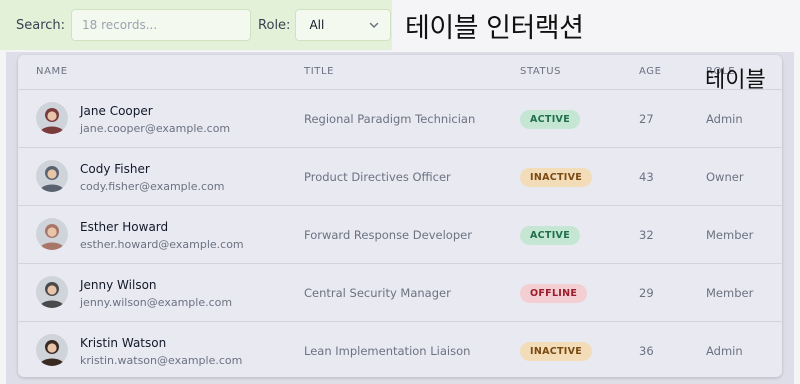 Image resolution: width=800 pixels, height=384 pixels. What do you see at coordinates (118, 285) in the screenshot?
I see `row-name: Jenny Wilson` at bounding box center [118, 285].